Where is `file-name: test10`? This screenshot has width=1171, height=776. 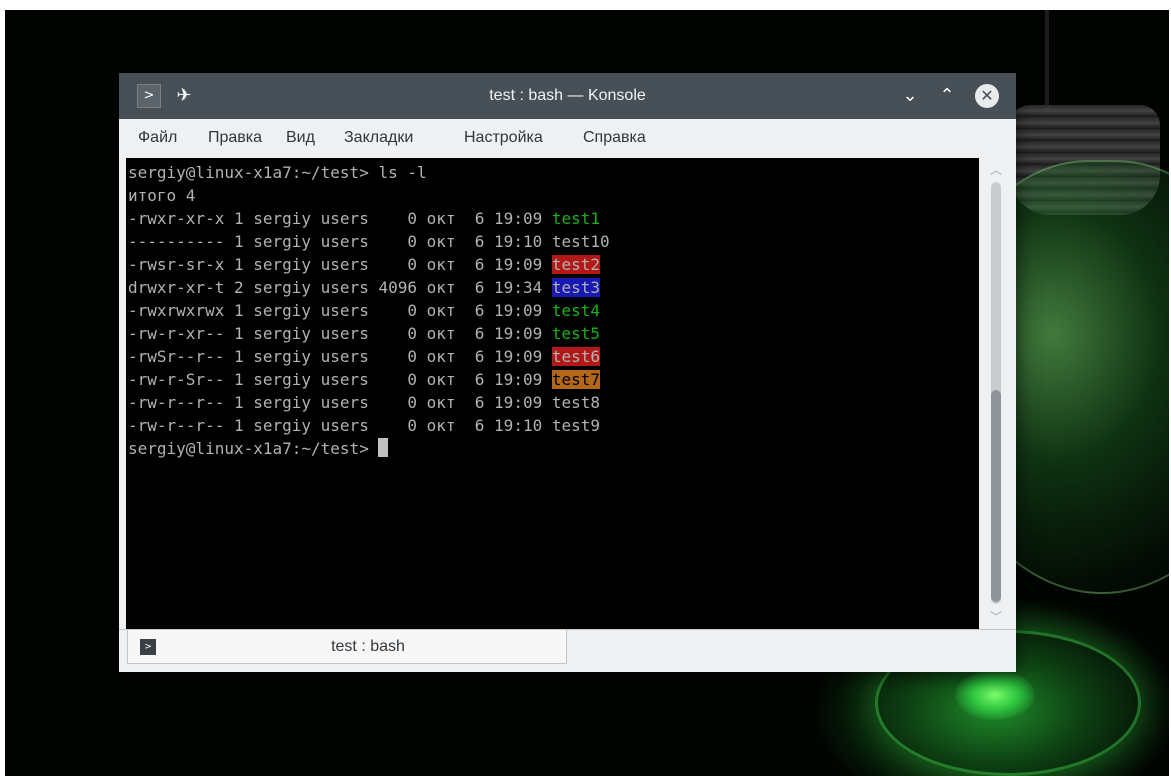 file-name: test10 is located at coordinates (580, 241).